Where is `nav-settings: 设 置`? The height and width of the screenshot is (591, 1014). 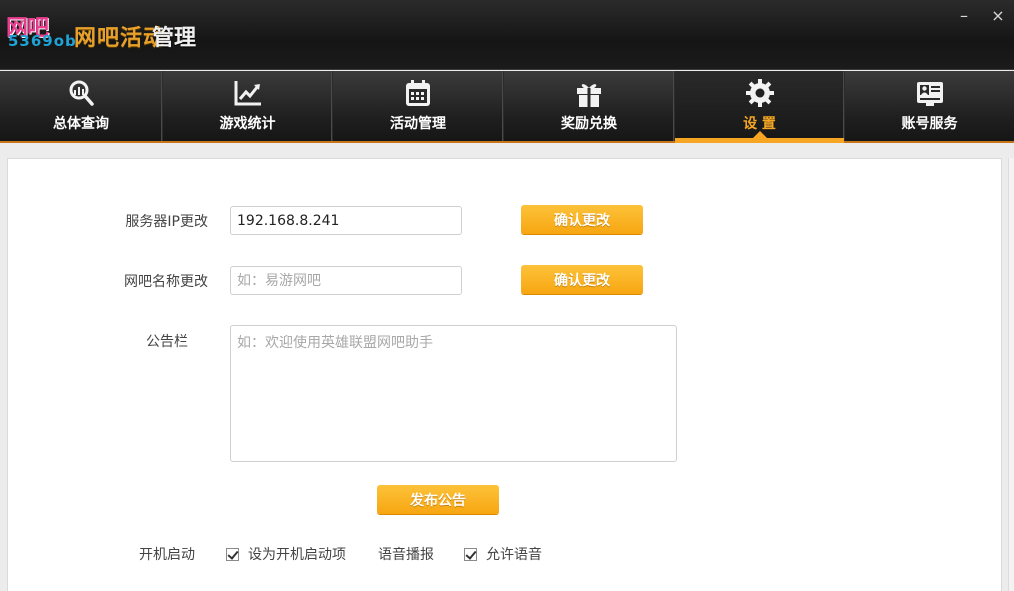
nav-settings: 设 置 is located at coordinates (760, 107).